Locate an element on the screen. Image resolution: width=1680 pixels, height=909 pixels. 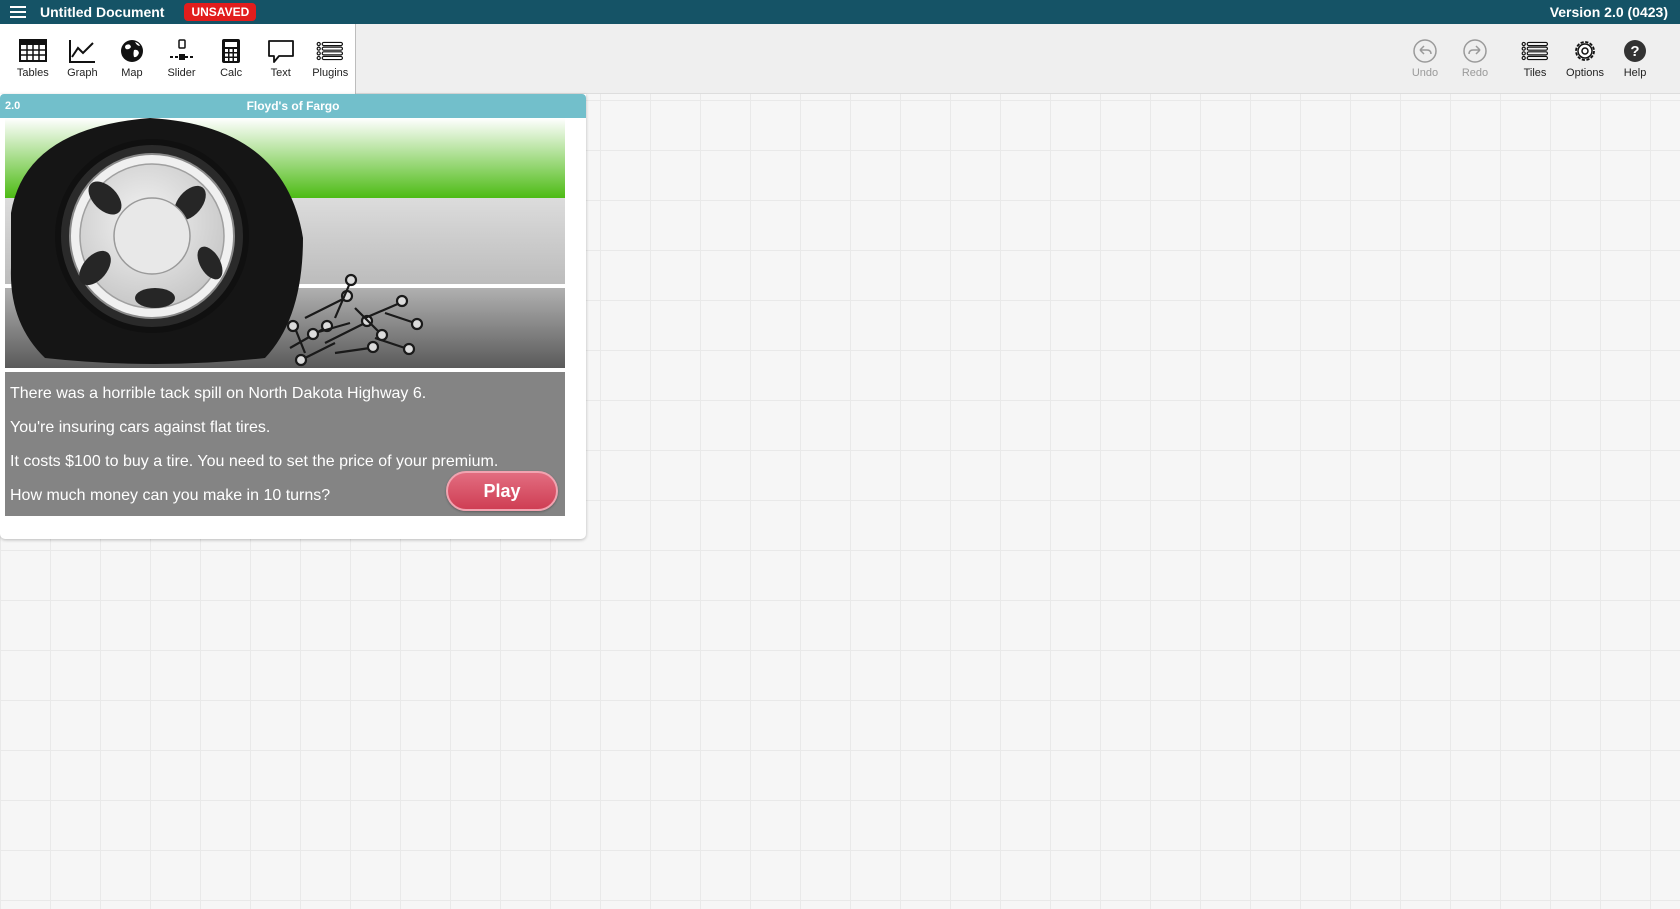
tiles-button: Tiles is located at coordinates (1535, 59).